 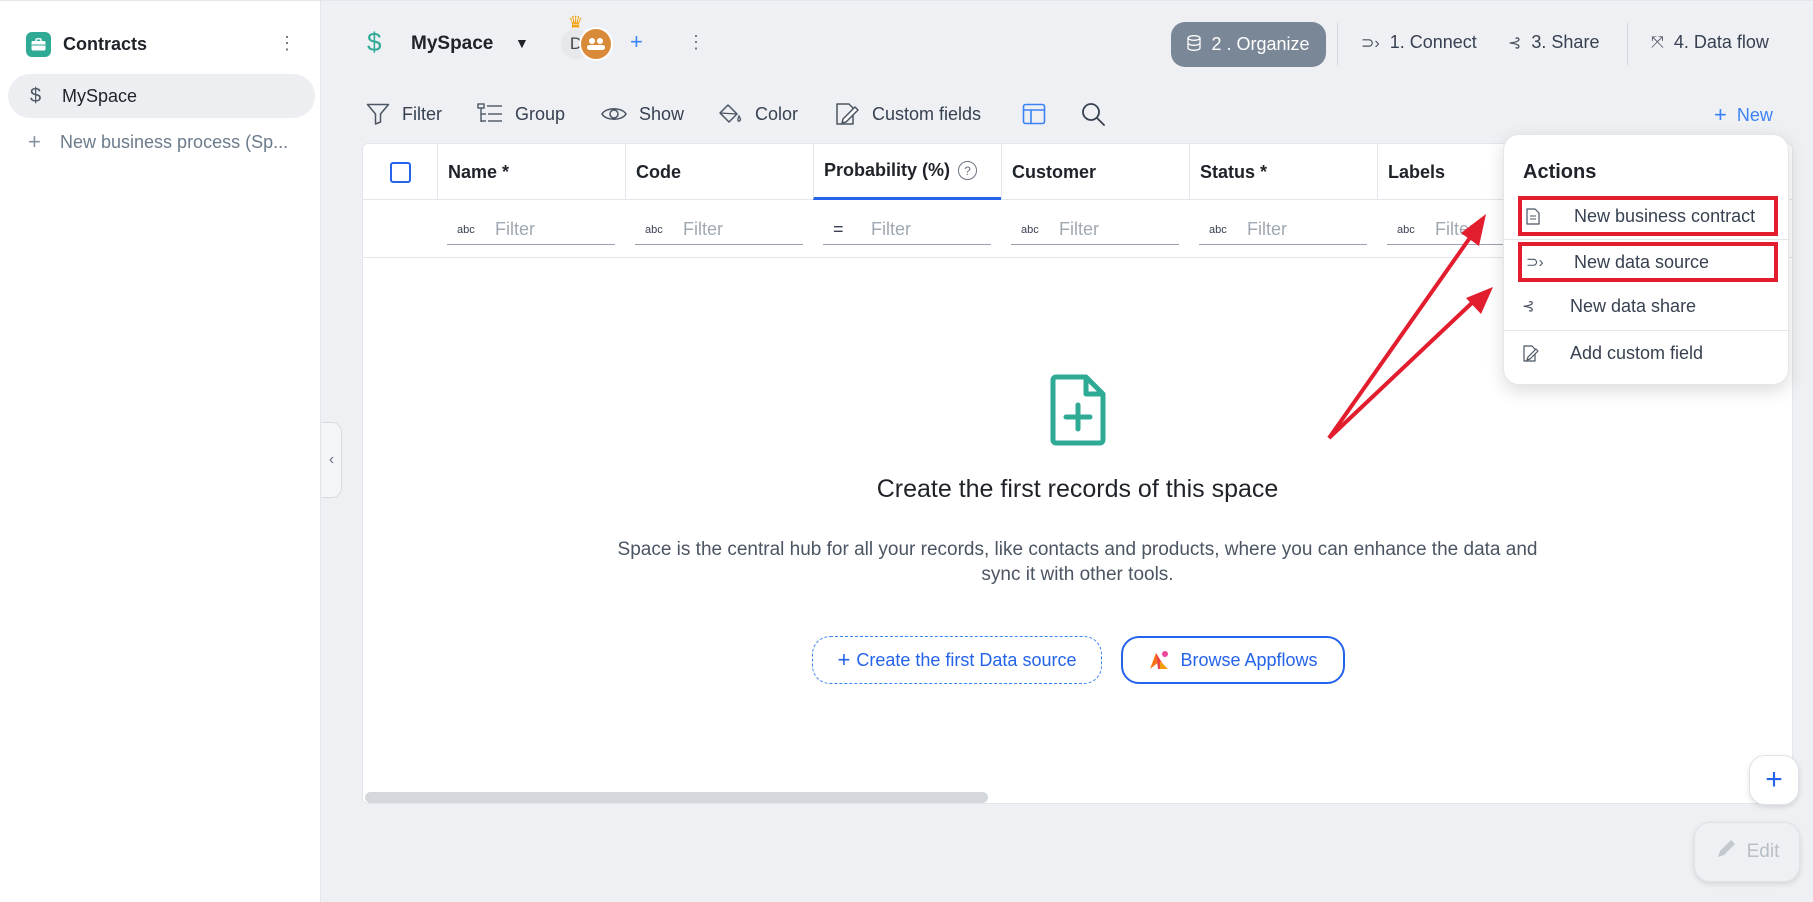 I want to click on column-header-probability: Probability (%)?, so click(x=907, y=172).